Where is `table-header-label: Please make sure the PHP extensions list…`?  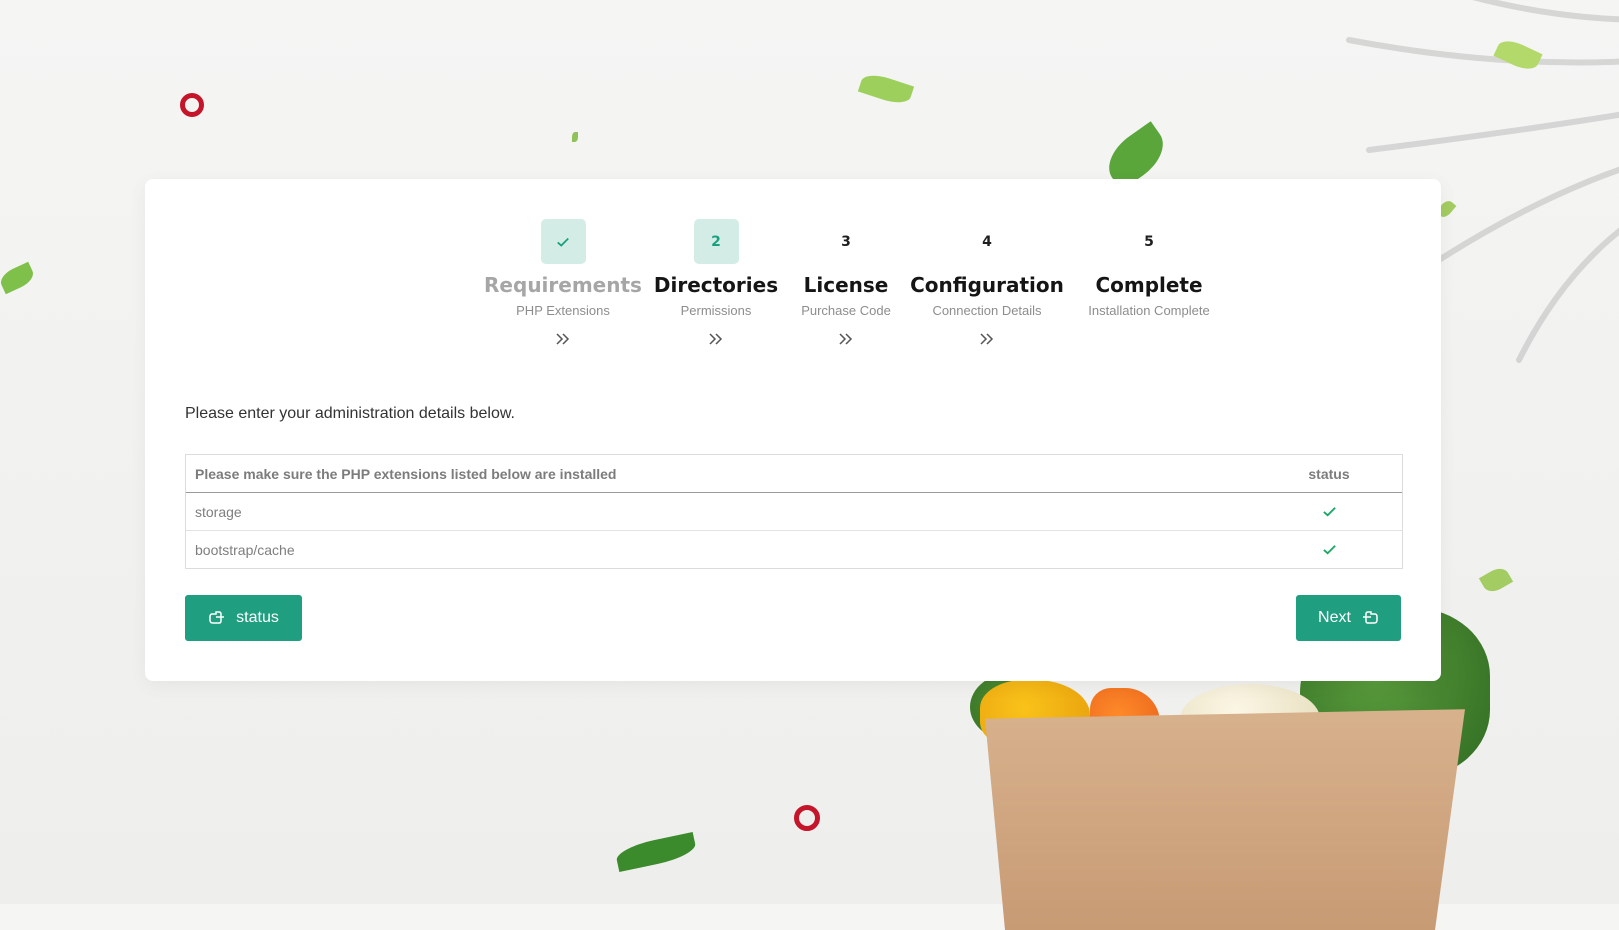
table-header-label: Please make sure the PHP extensions list… is located at coordinates (406, 473).